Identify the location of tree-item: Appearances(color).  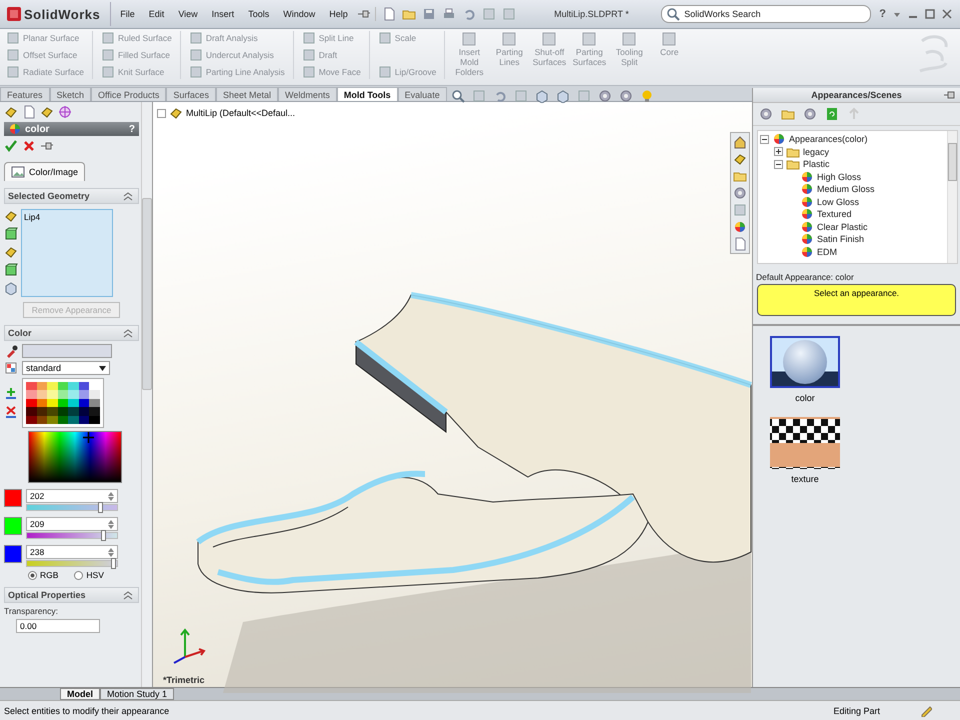
(828, 139).